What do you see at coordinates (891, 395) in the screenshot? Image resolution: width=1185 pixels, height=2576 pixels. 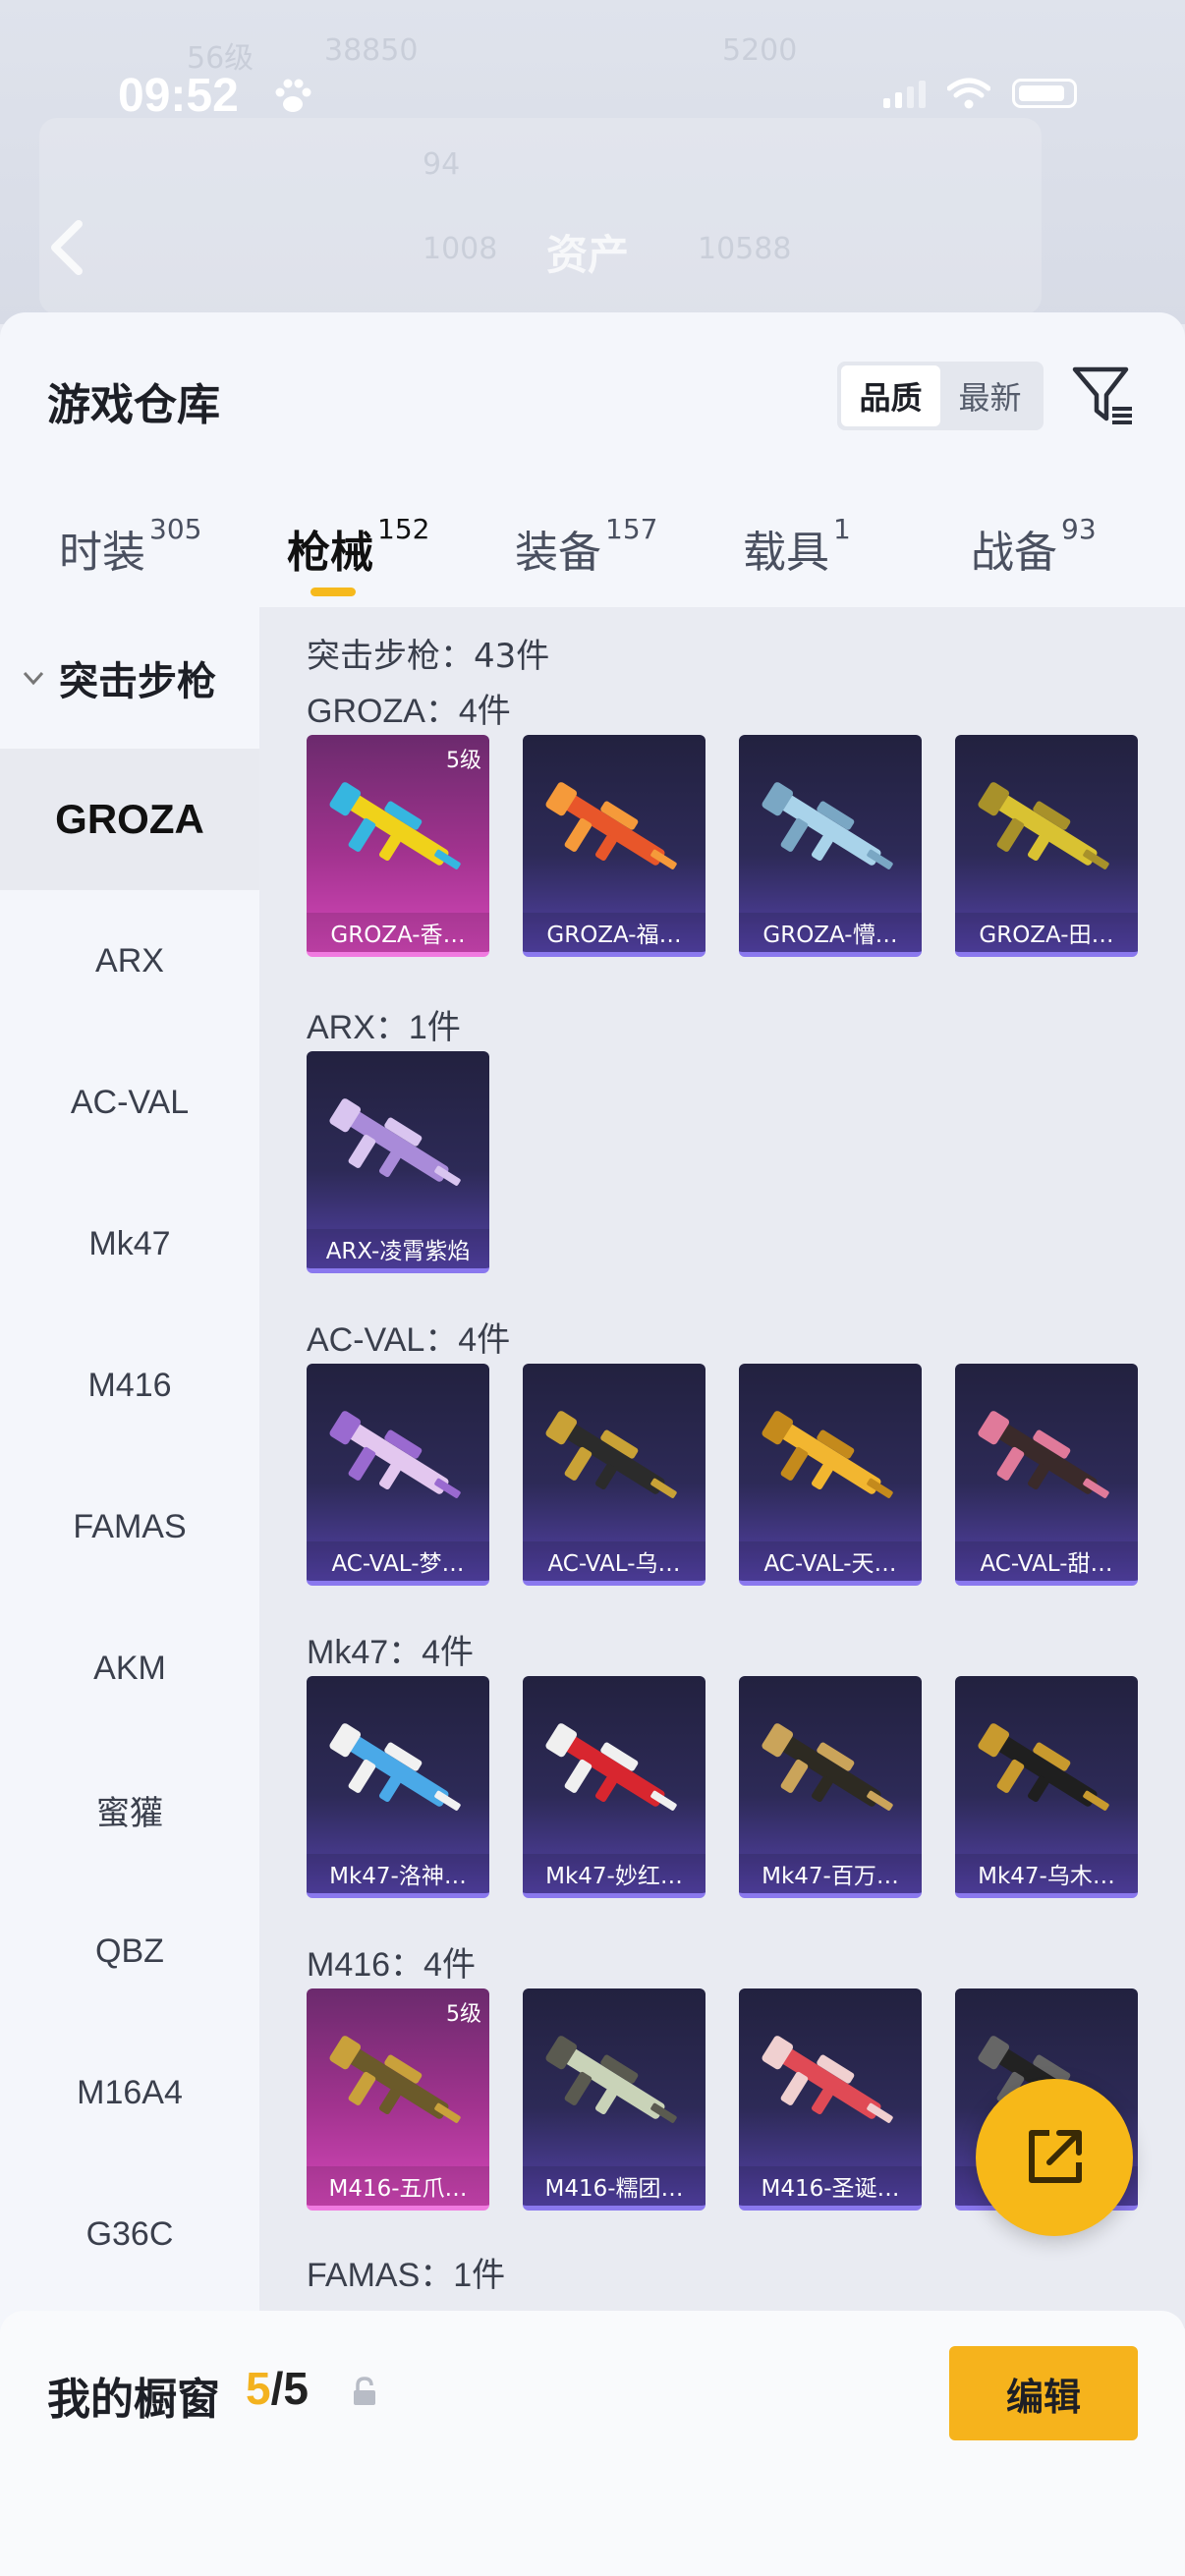 I see `sort-quality-button: 品质` at bounding box center [891, 395].